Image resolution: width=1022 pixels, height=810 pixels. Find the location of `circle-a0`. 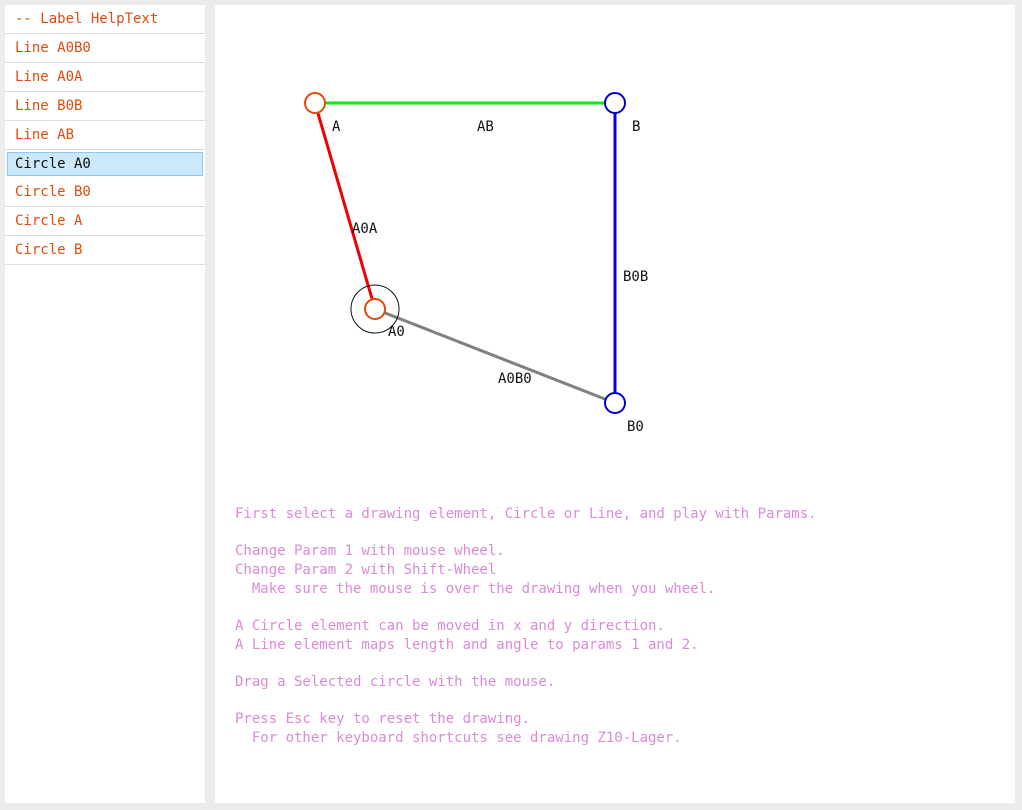

circle-a0 is located at coordinates (375, 309).